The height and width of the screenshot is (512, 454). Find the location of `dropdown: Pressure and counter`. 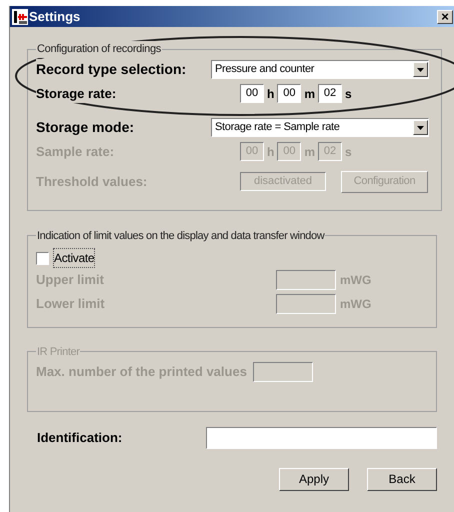

dropdown: Pressure and counter is located at coordinates (320, 69).